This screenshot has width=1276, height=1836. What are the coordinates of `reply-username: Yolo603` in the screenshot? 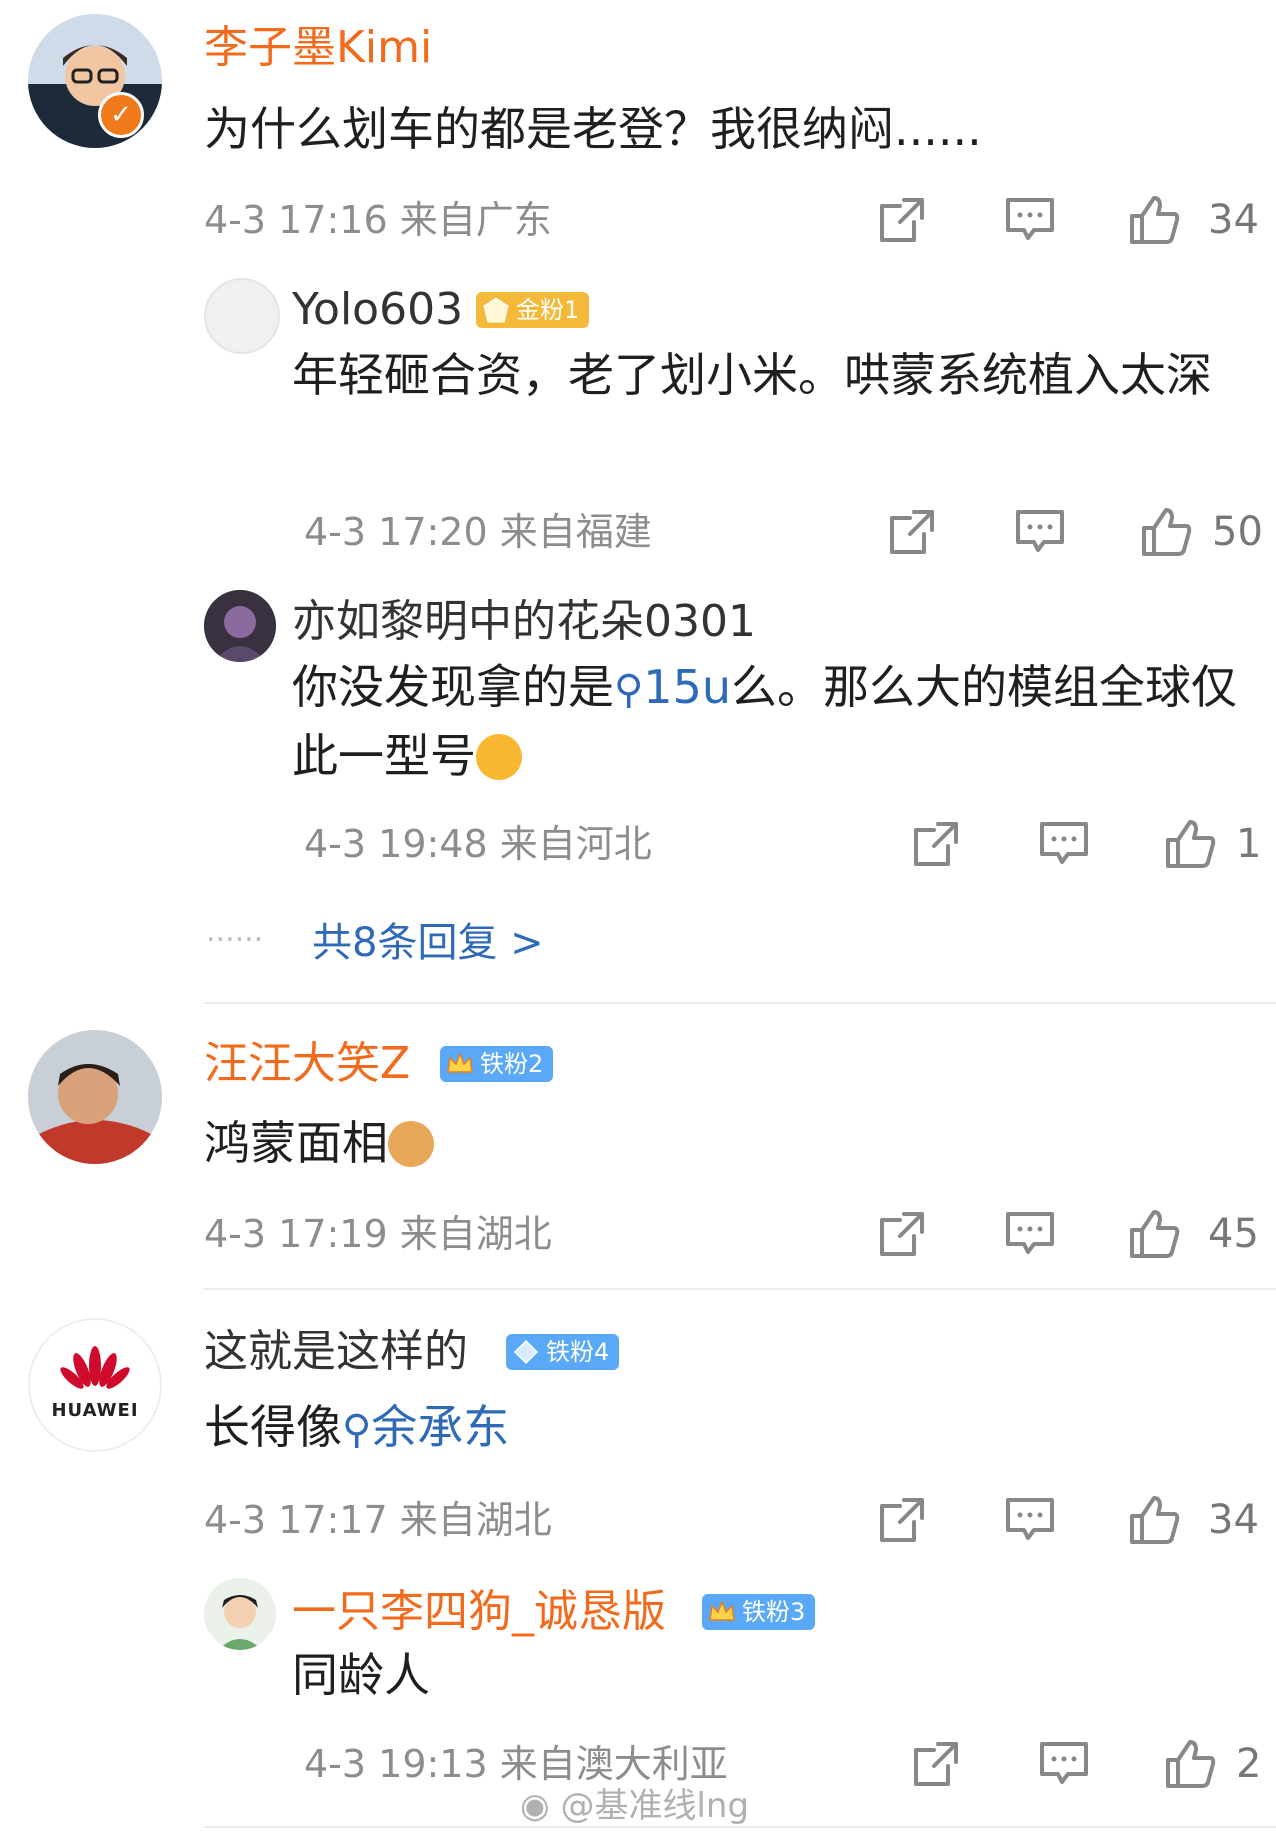 It's located at (377, 310).